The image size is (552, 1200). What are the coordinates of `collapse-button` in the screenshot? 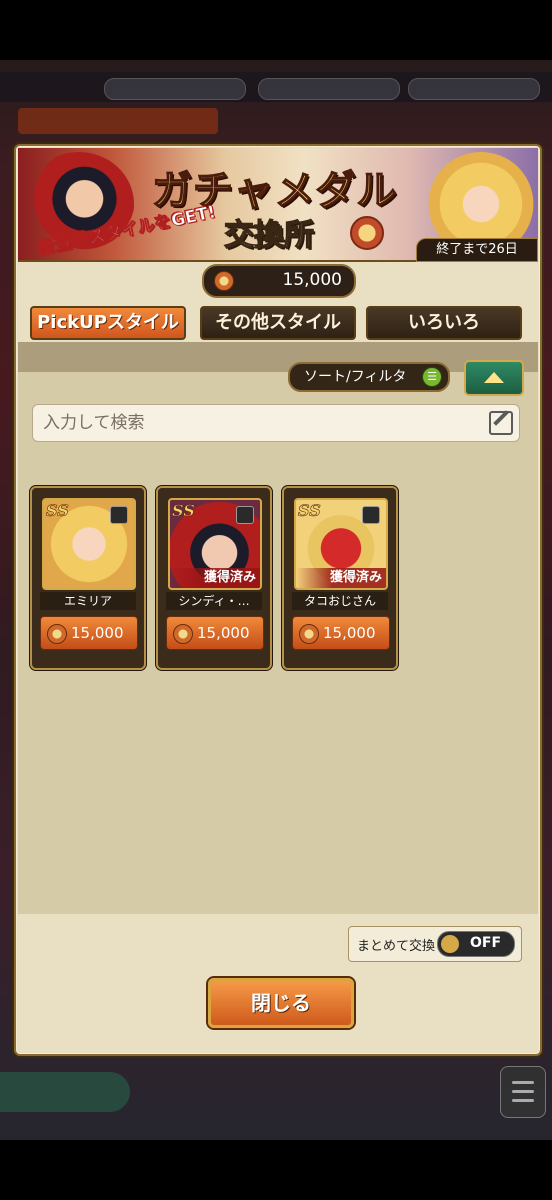 It's located at (494, 378).